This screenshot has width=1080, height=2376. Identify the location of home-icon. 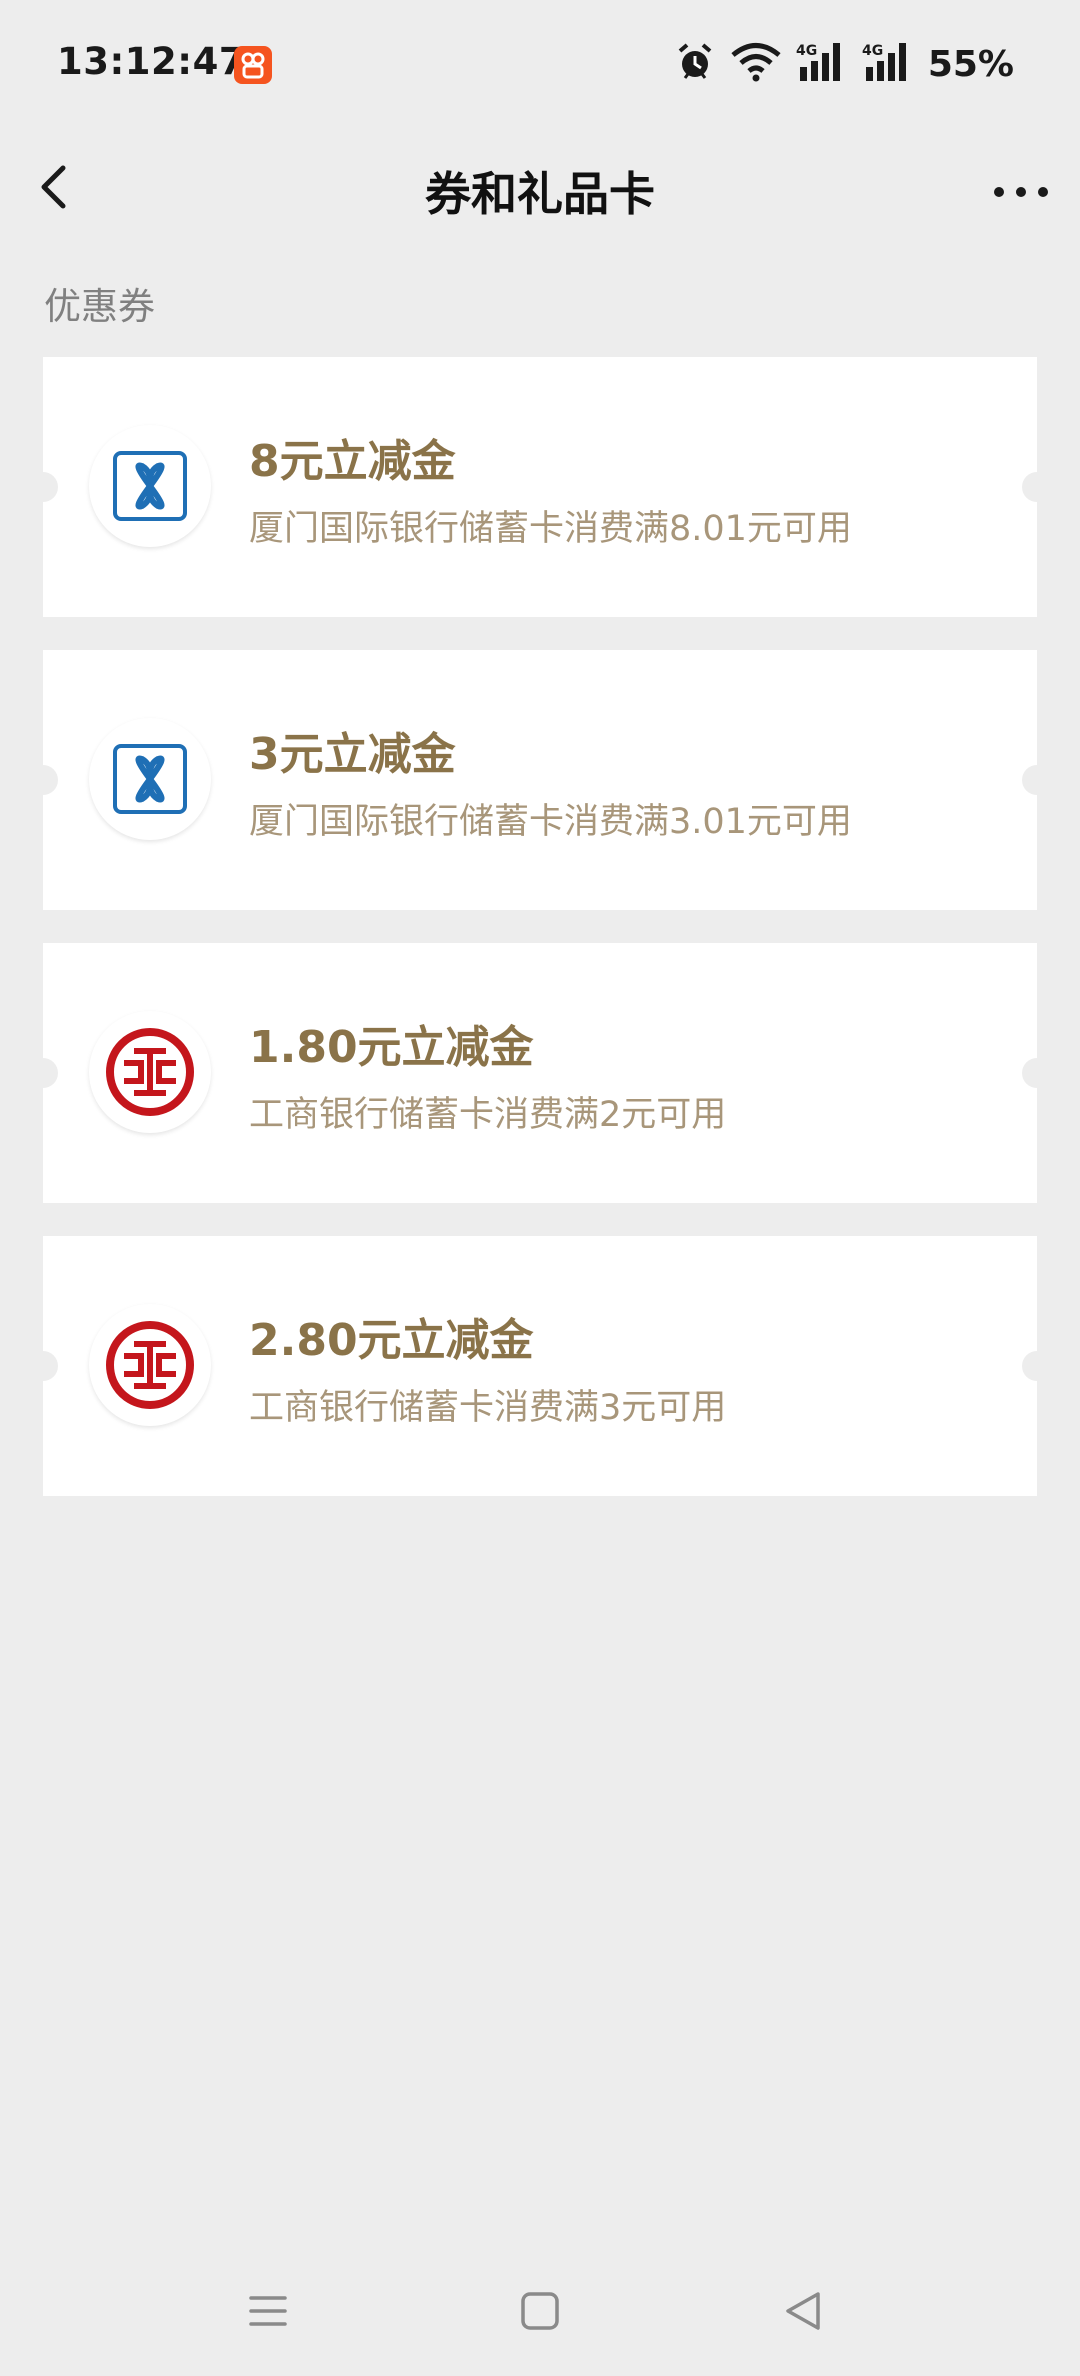
(540, 2311).